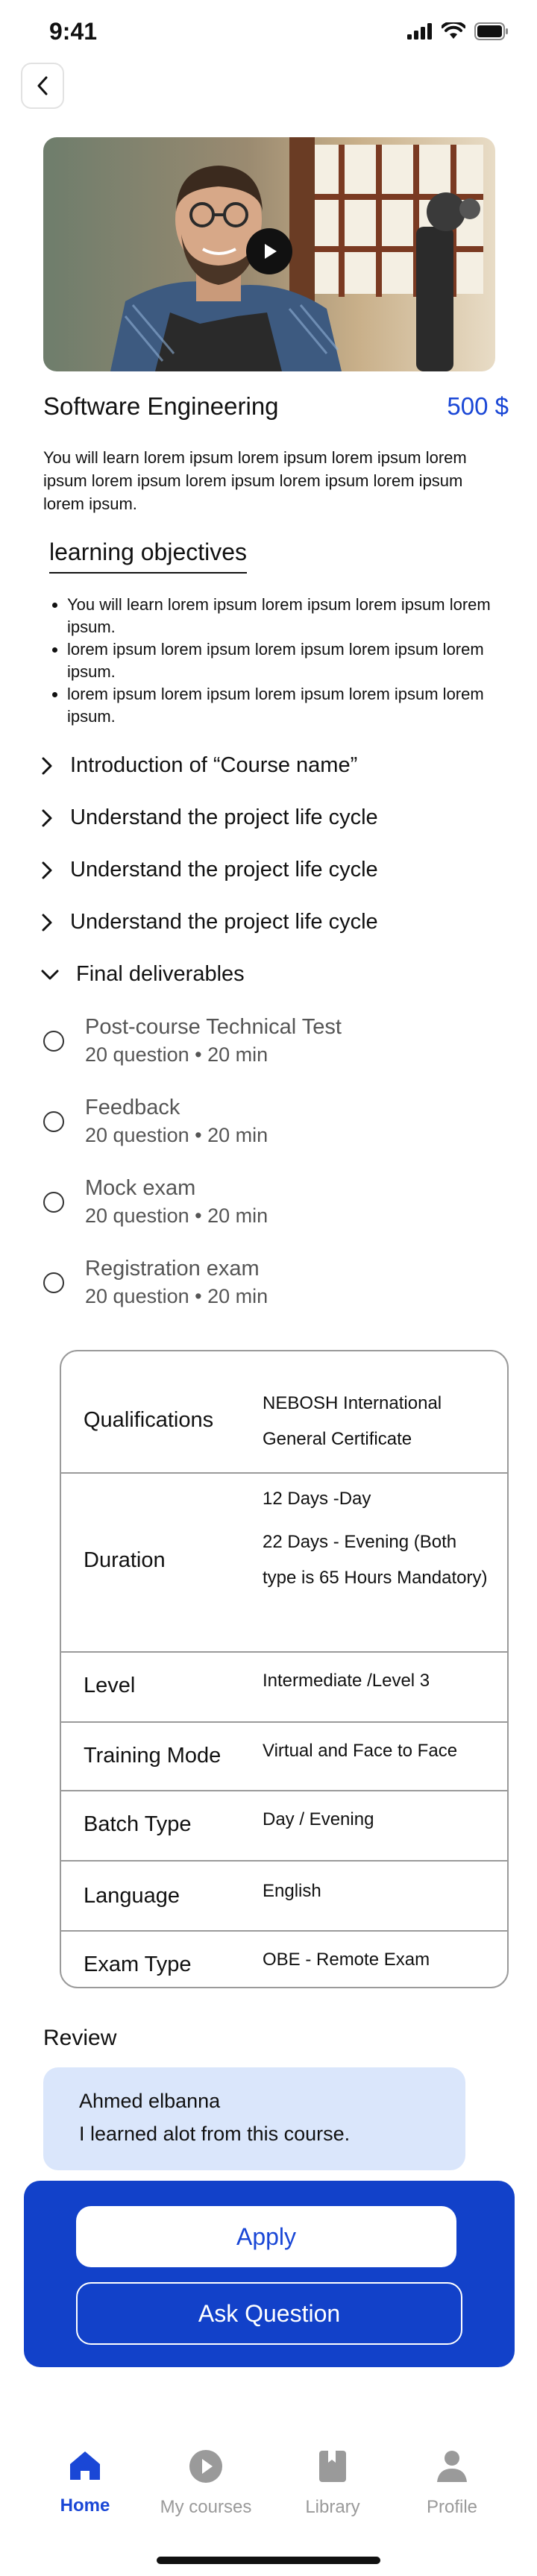  I want to click on course-price: 500 $, so click(478, 406).